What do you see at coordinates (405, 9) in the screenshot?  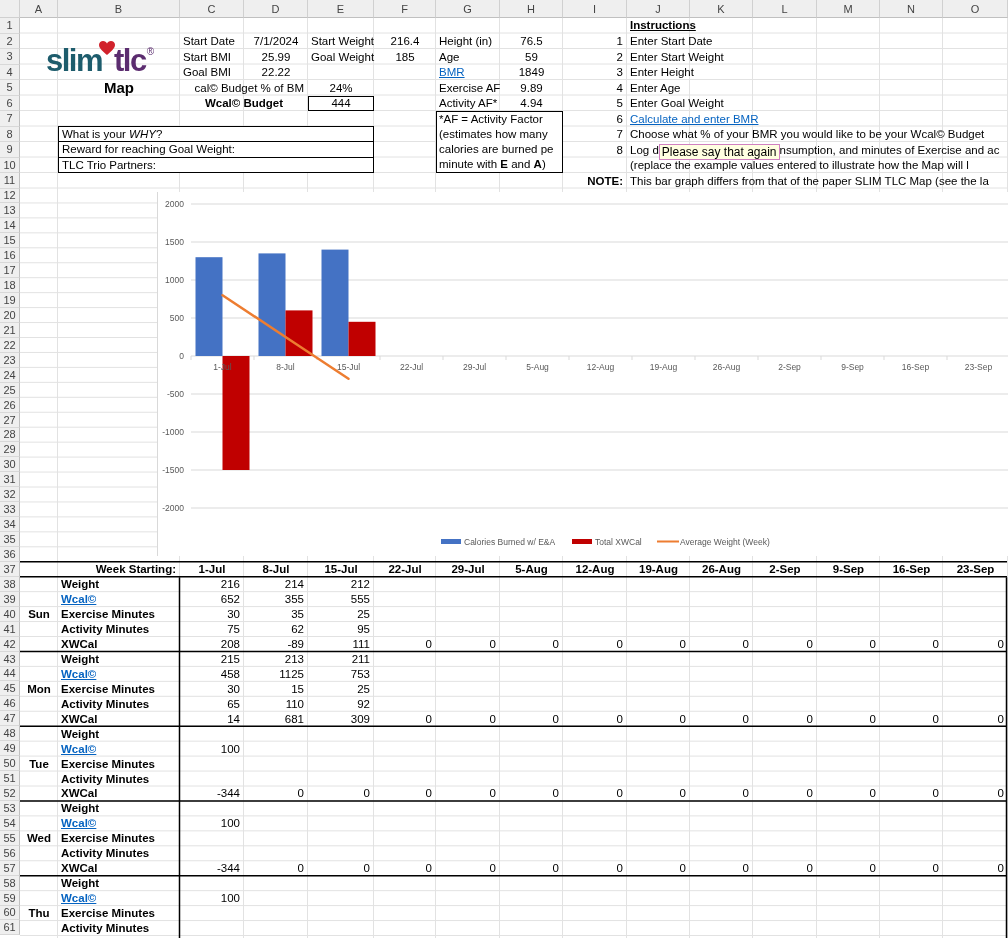 I see `column-header: F` at bounding box center [405, 9].